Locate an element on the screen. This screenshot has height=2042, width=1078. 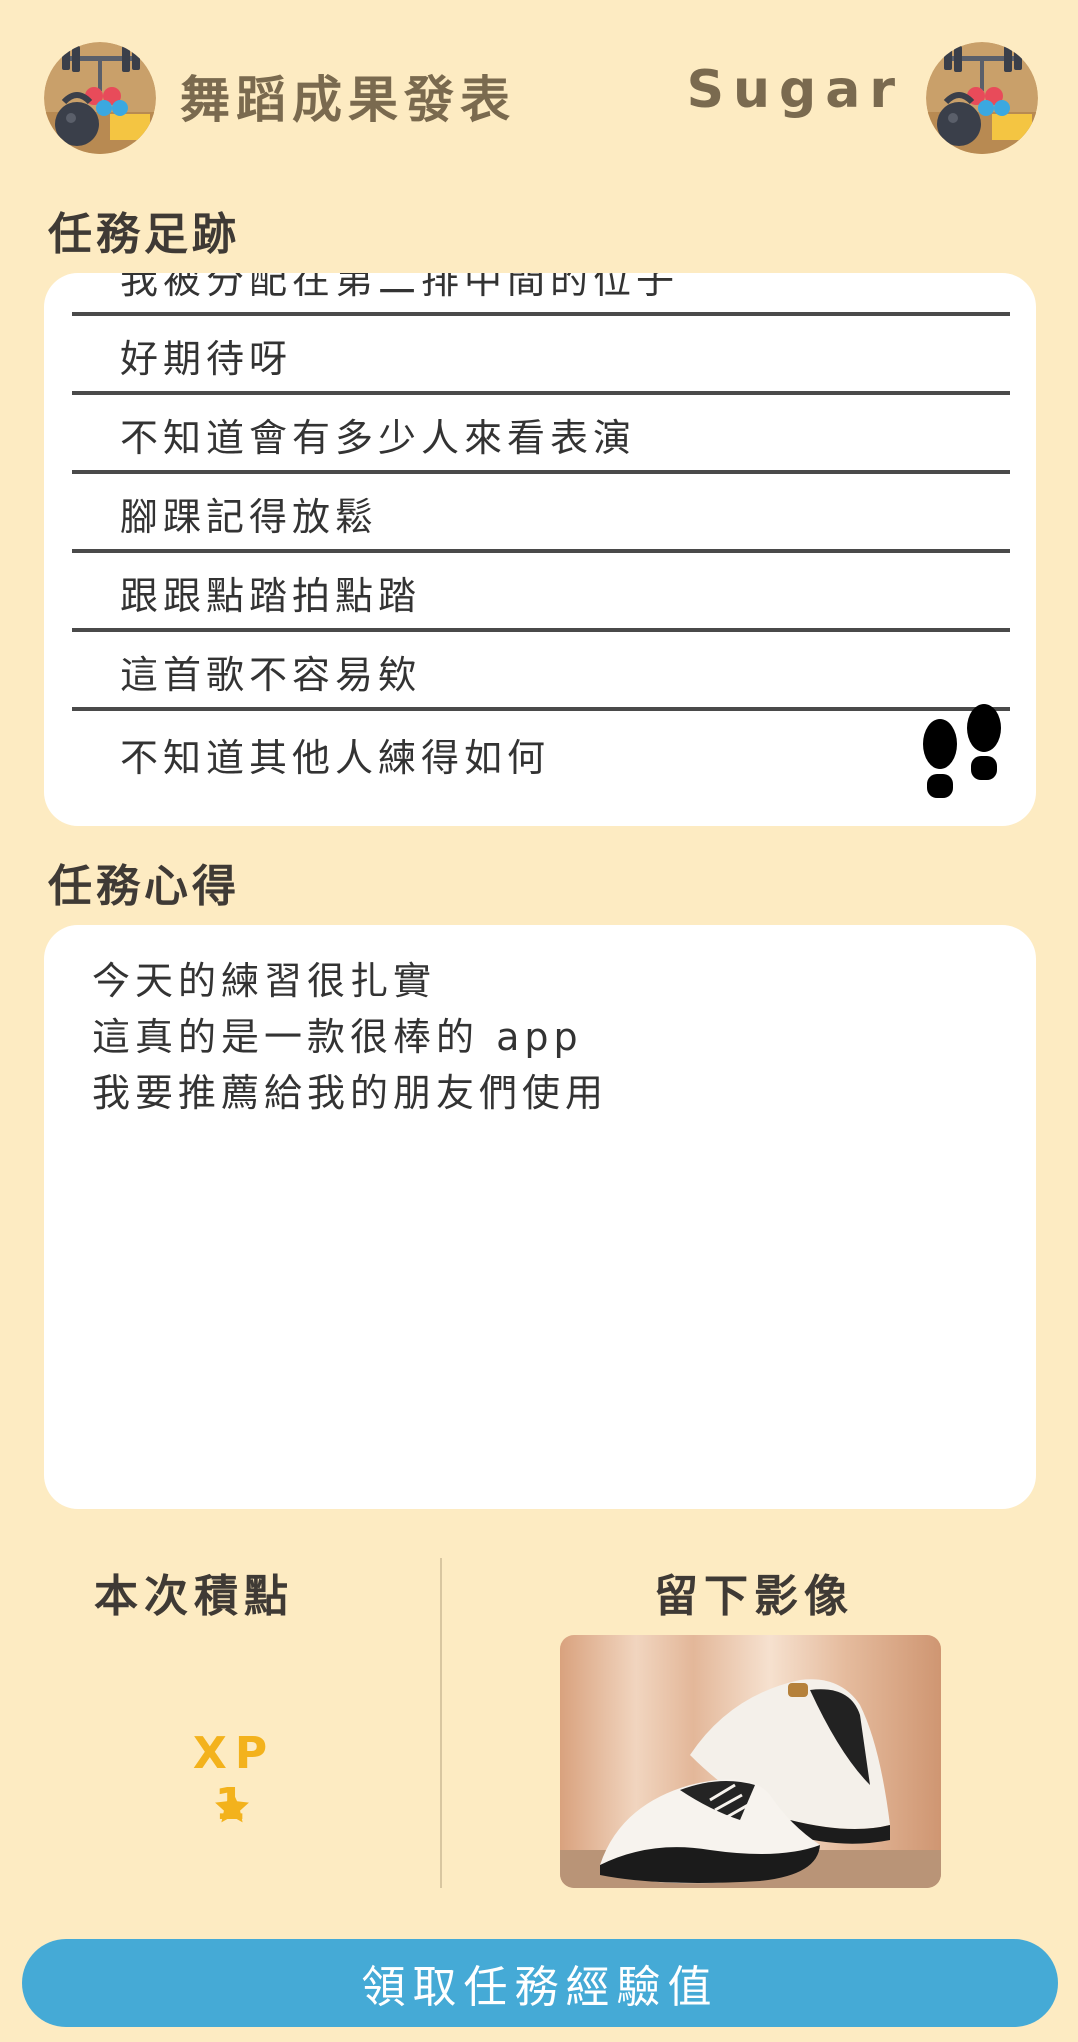
trace-item: 我被分配在第二排中間的位子 is located at coordinates (541, 294).